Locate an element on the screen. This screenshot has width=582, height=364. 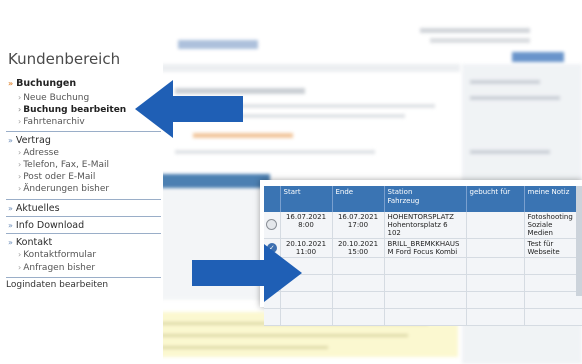
item-label: Telefon, Fax, E-Mail is located at coordinates (66, 165).